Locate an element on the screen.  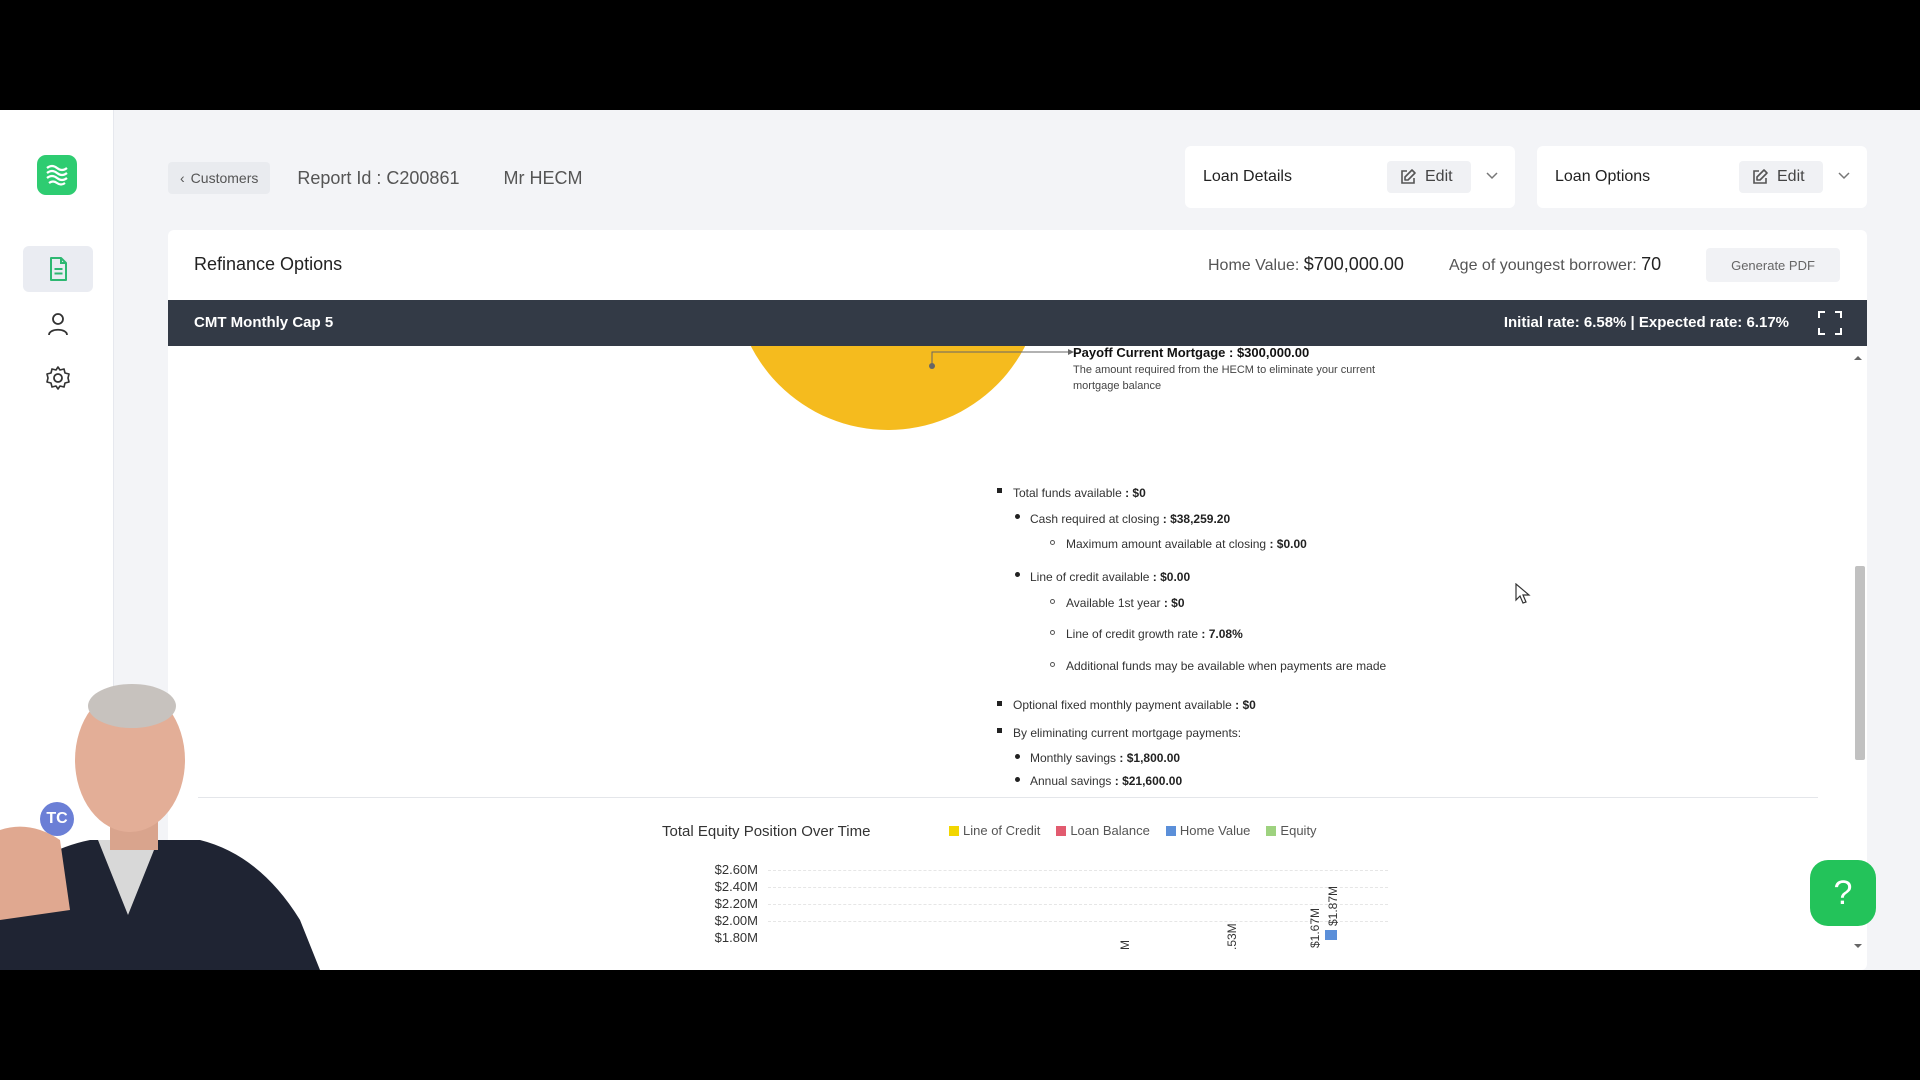
bar-label: $1.87M is located at coordinates (1333, 905).